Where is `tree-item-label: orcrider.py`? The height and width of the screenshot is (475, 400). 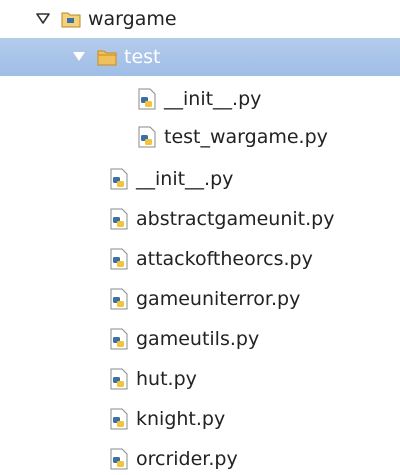
tree-item-label: orcrider.py is located at coordinates (187, 458).